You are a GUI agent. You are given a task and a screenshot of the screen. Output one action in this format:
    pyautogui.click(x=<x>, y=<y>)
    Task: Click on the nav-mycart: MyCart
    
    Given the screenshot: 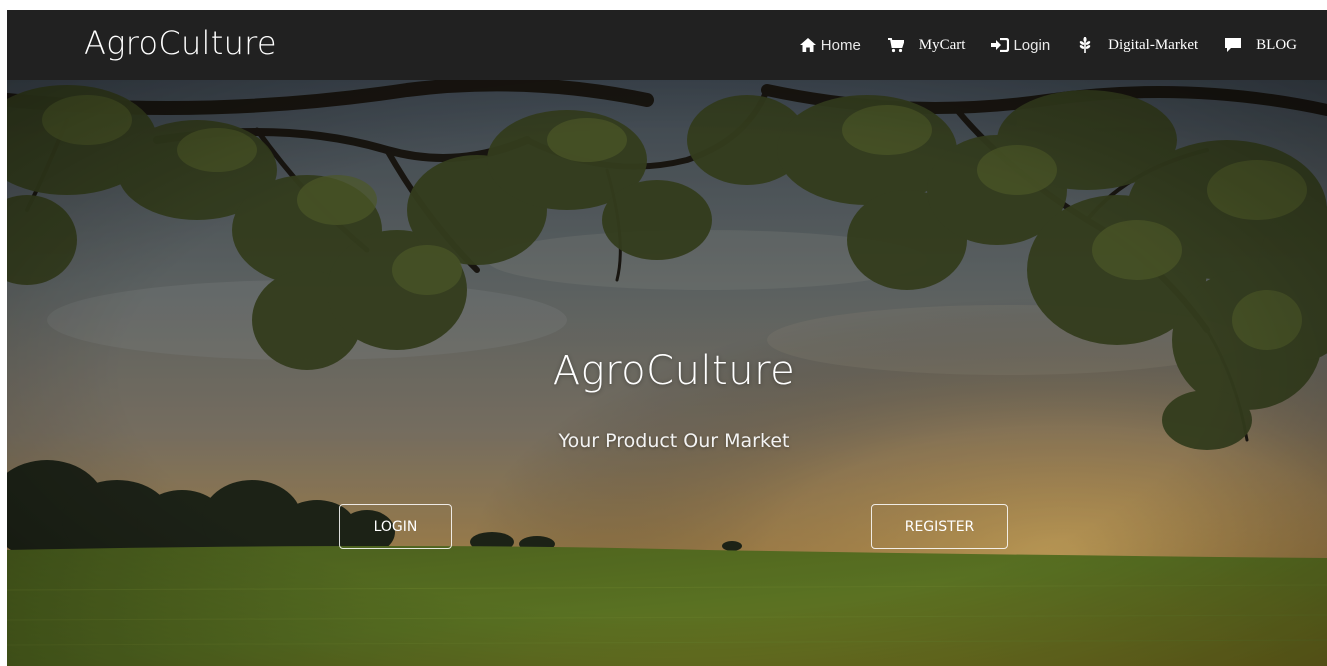 What is the action you would take?
    pyautogui.click(x=926, y=45)
    